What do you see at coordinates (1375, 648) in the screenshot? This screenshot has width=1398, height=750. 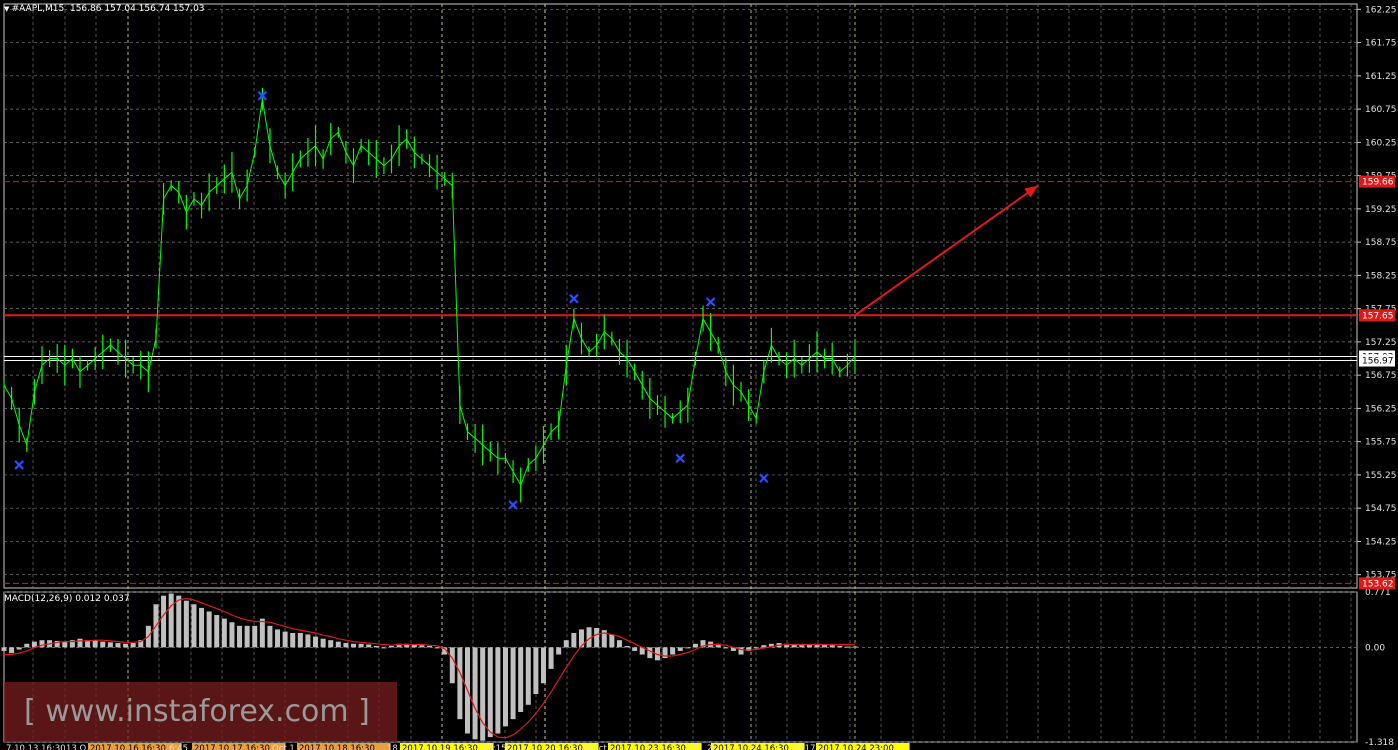 I see `macd-axis-label: 0.00` at bounding box center [1375, 648].